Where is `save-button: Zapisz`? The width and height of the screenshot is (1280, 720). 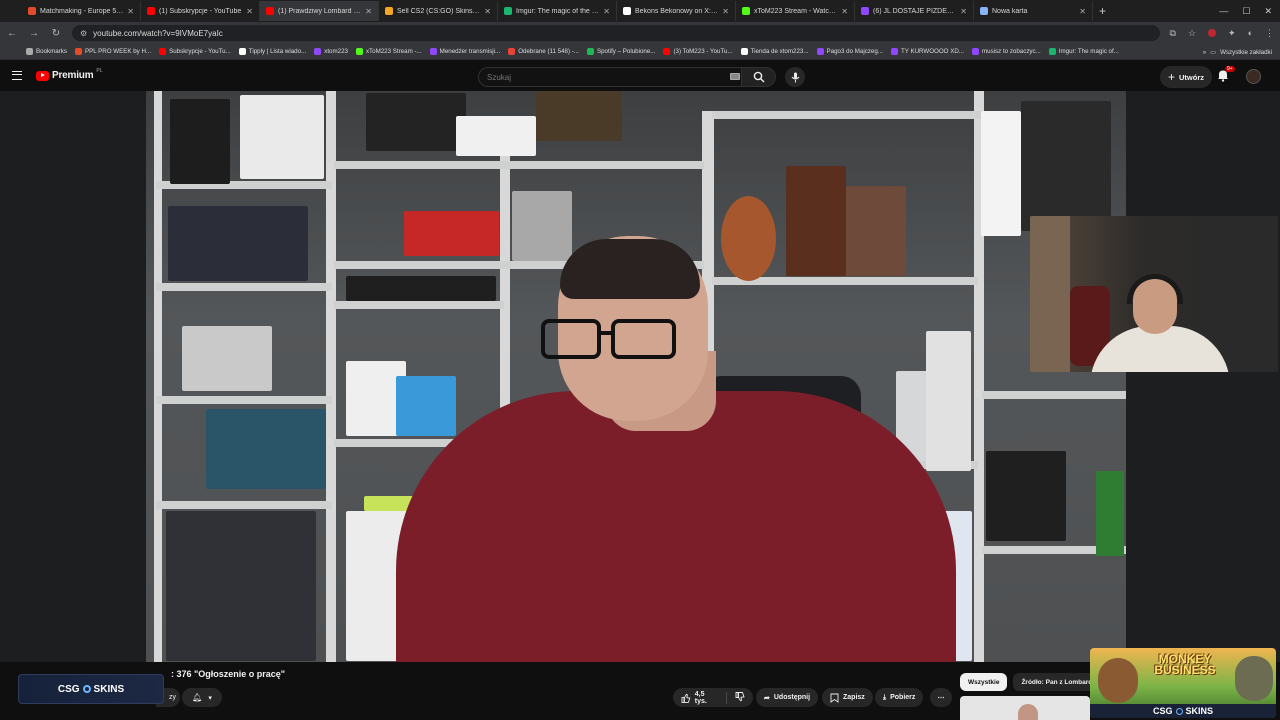 save-button: Zapisz is located at coordinates (847, 697).